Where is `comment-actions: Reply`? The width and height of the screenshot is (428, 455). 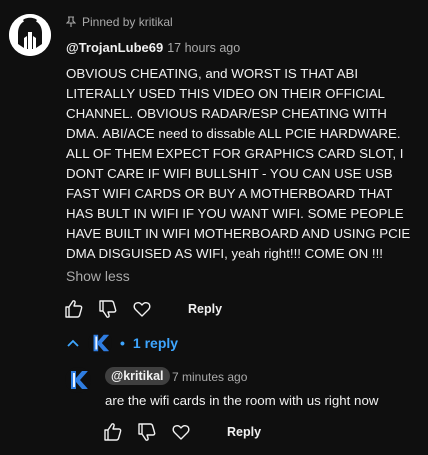 comment-actions: Reply is located at coordinates (142, 309).